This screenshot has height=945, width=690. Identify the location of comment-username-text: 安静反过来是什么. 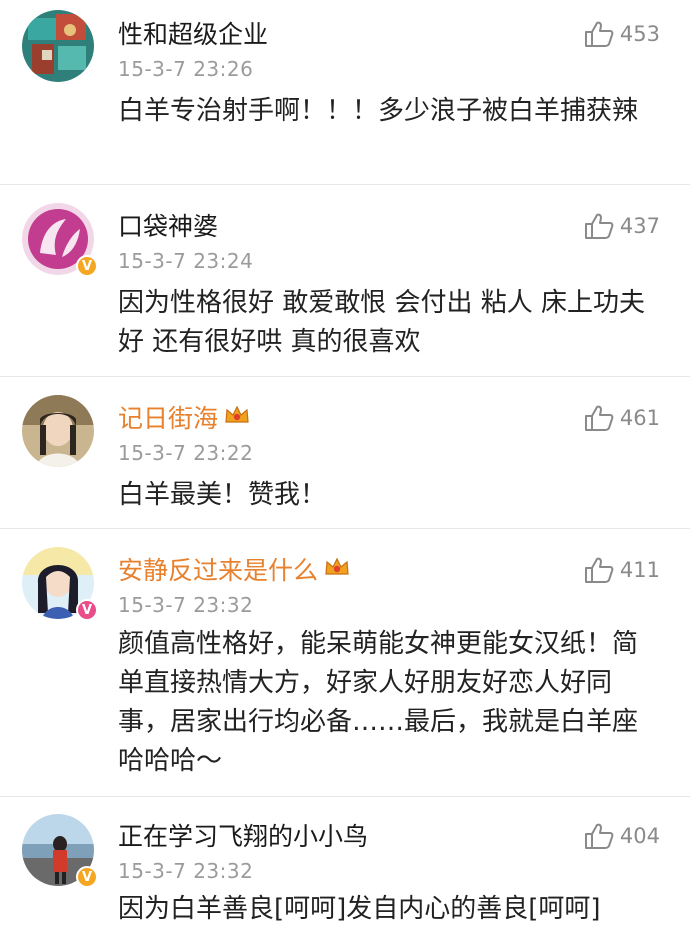
(218, 570).